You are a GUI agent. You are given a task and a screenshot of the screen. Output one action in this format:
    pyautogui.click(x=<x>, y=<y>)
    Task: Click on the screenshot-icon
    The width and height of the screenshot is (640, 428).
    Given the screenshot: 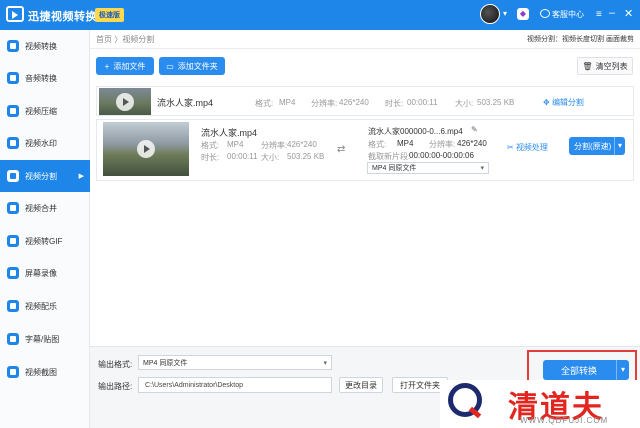 What is the action you would take?
    pyautogui.click(x=13, y=372)
    